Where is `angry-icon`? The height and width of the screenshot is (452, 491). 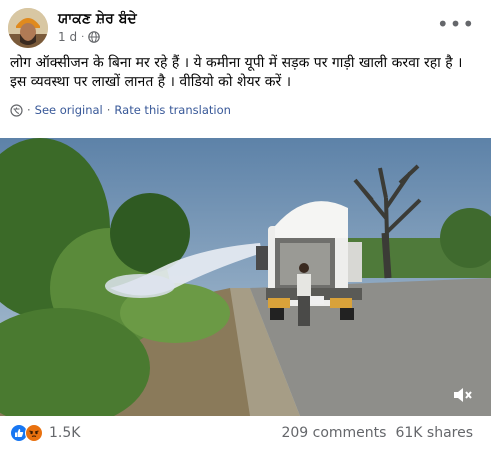 angry-icon is located at coordinates (34, 433).